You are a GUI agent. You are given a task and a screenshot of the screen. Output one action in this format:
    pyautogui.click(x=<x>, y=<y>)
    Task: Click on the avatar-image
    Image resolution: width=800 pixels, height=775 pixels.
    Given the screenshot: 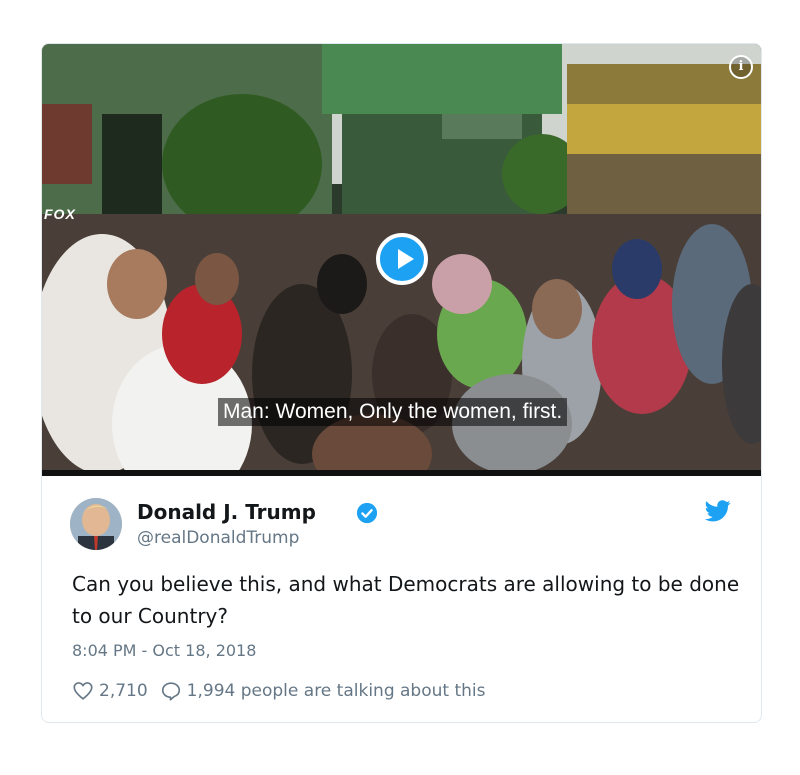 What is the action you would take?
    pyautogui.click(x=96, y=524)
    